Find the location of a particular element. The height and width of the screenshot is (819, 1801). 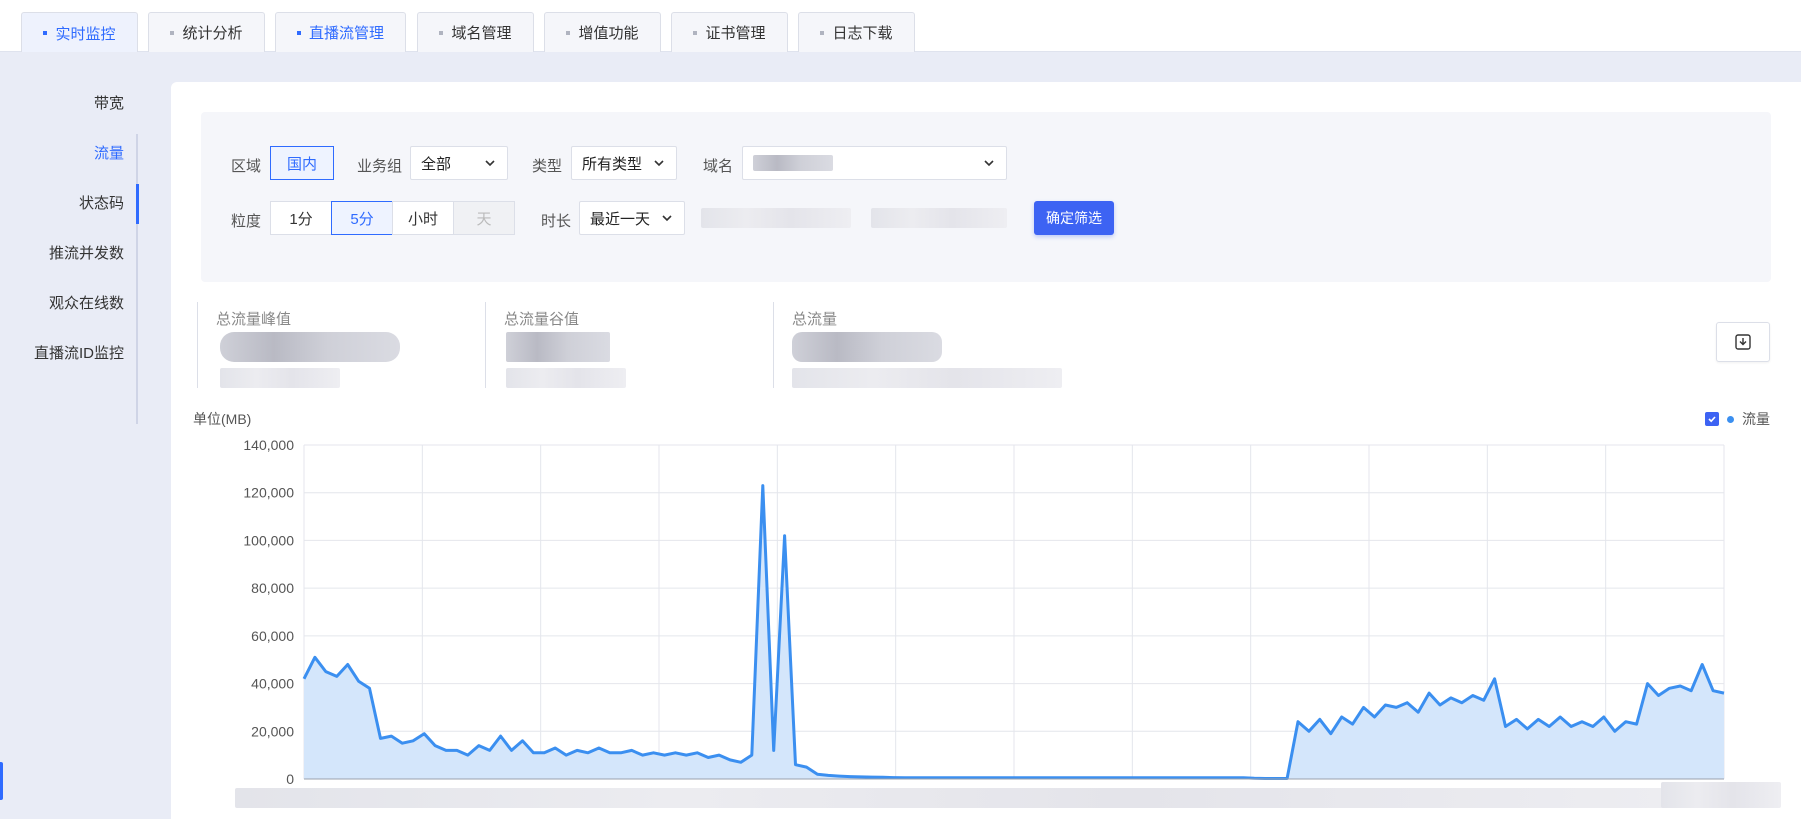

tab-stream-management: 直播流管理 is located at coordinates (340, 32).